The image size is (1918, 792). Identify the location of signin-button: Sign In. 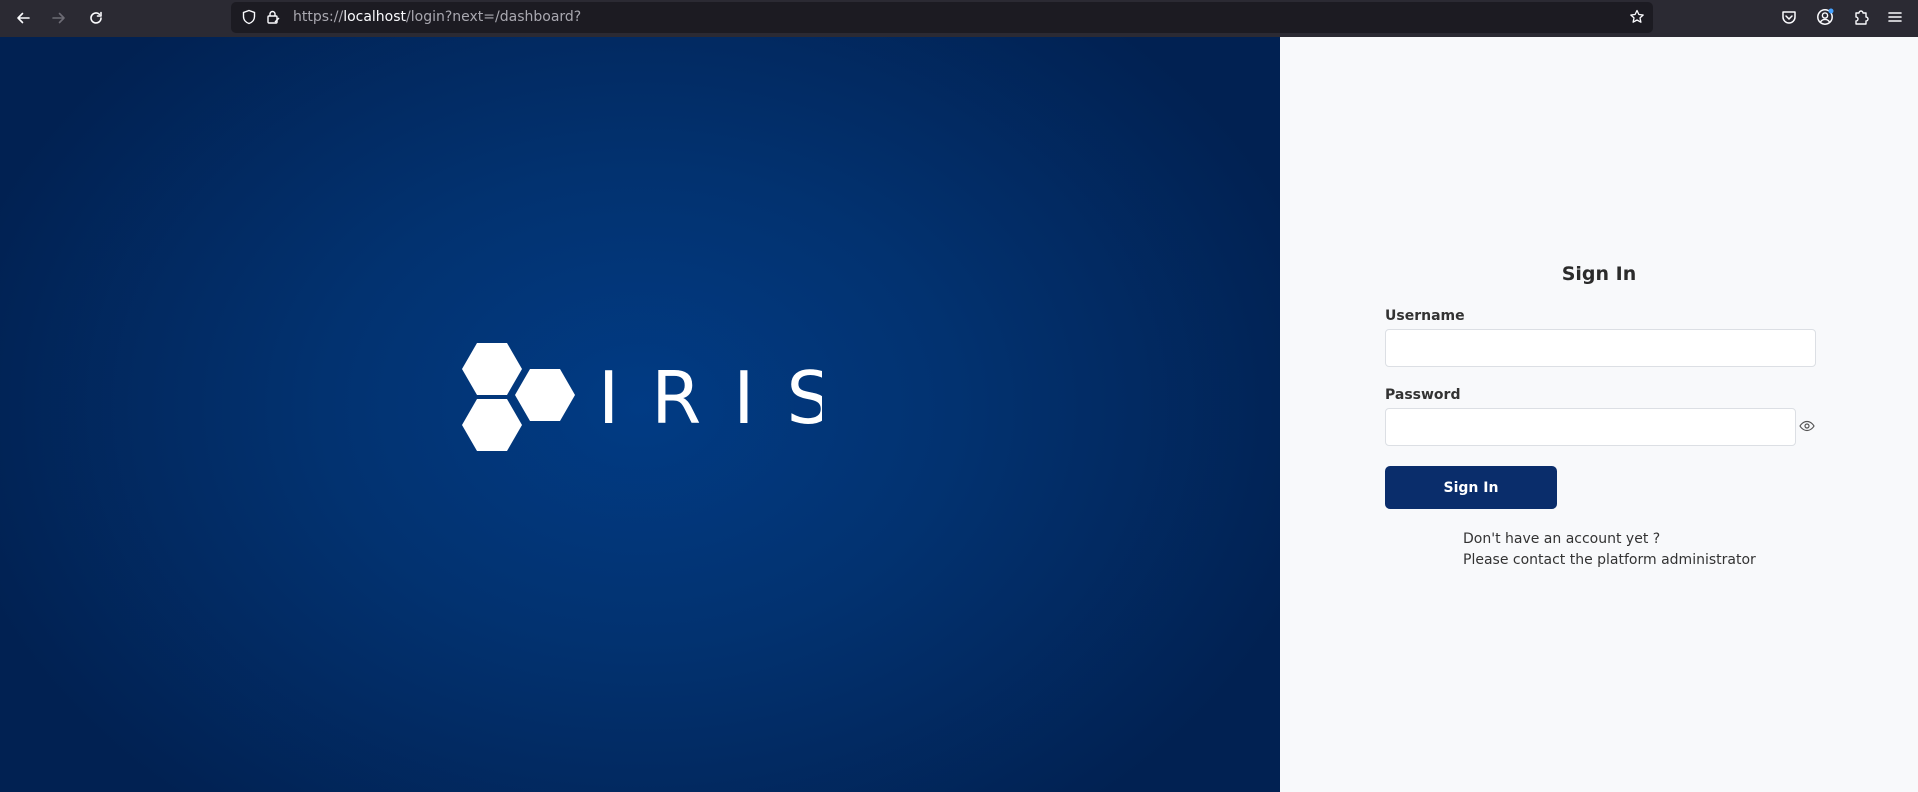
(1471, 487).